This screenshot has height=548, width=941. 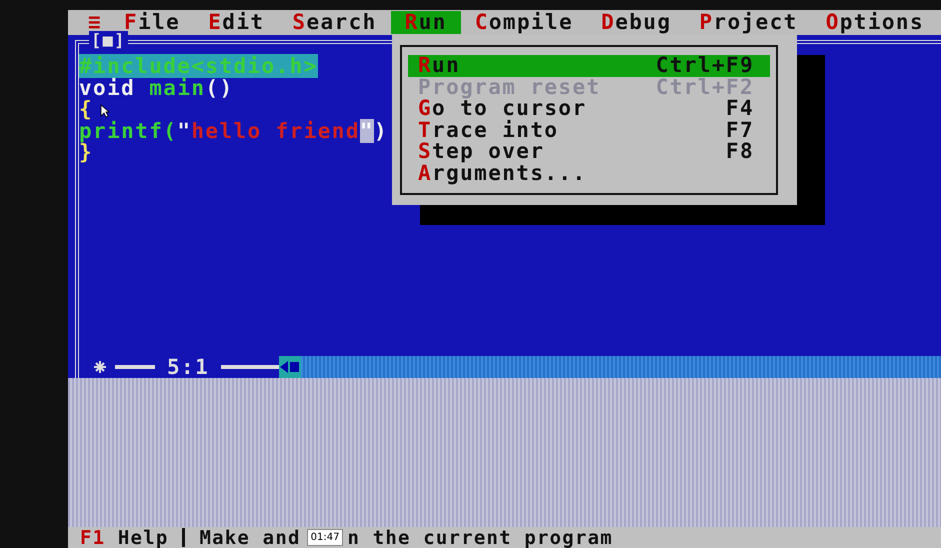 What do you see at coordinates (325, 537) in the screenshot?
I see `timestamp-badge: 01:47` at bounding box center [325, 537].